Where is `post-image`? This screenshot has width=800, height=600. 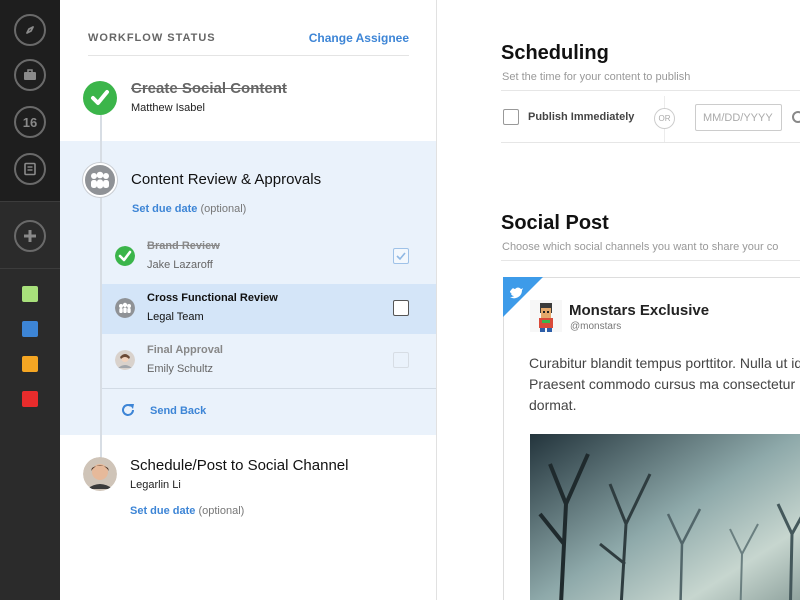 post-image is located at coordinates (665, 517).